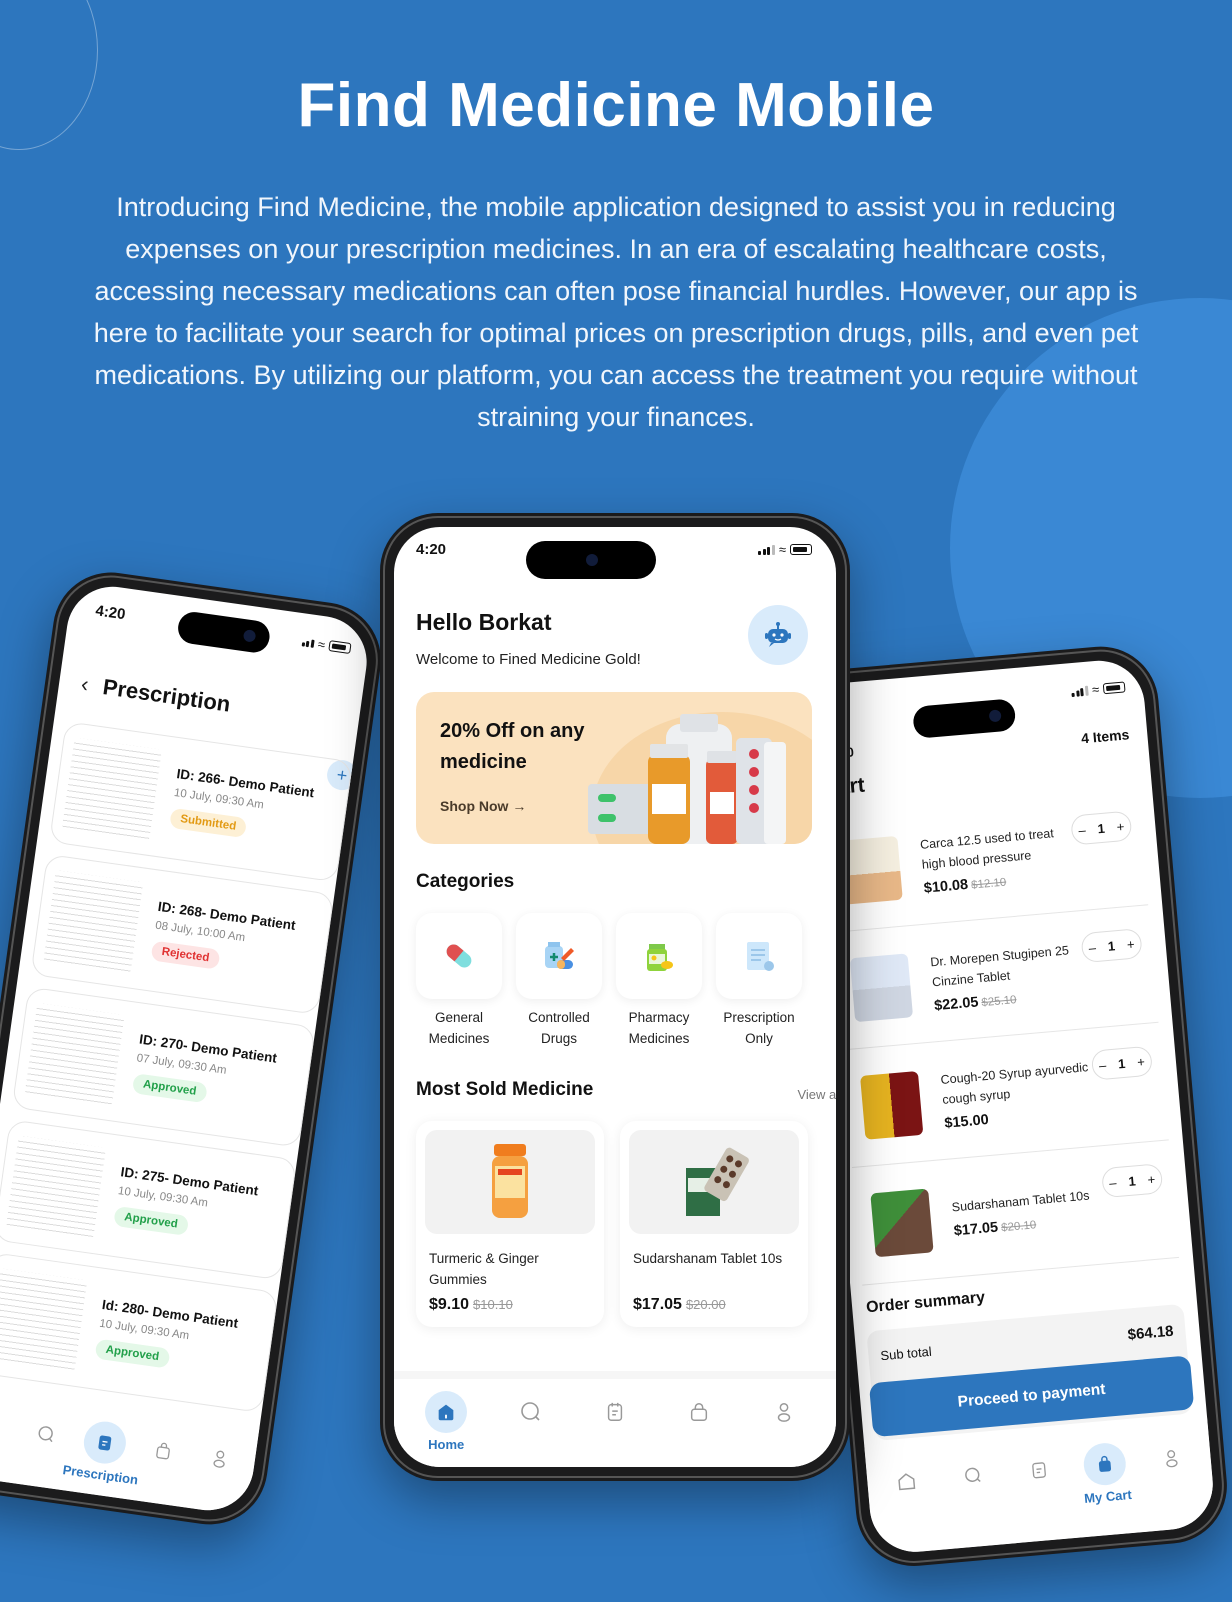 The image size is (1232, 1602). What do you see at coordinates (714, 1224) in the screenshot?
I see `product-card: Sudarshanam Tablet 10s $17.05 $20.00` at bounding box center [714, 1224].